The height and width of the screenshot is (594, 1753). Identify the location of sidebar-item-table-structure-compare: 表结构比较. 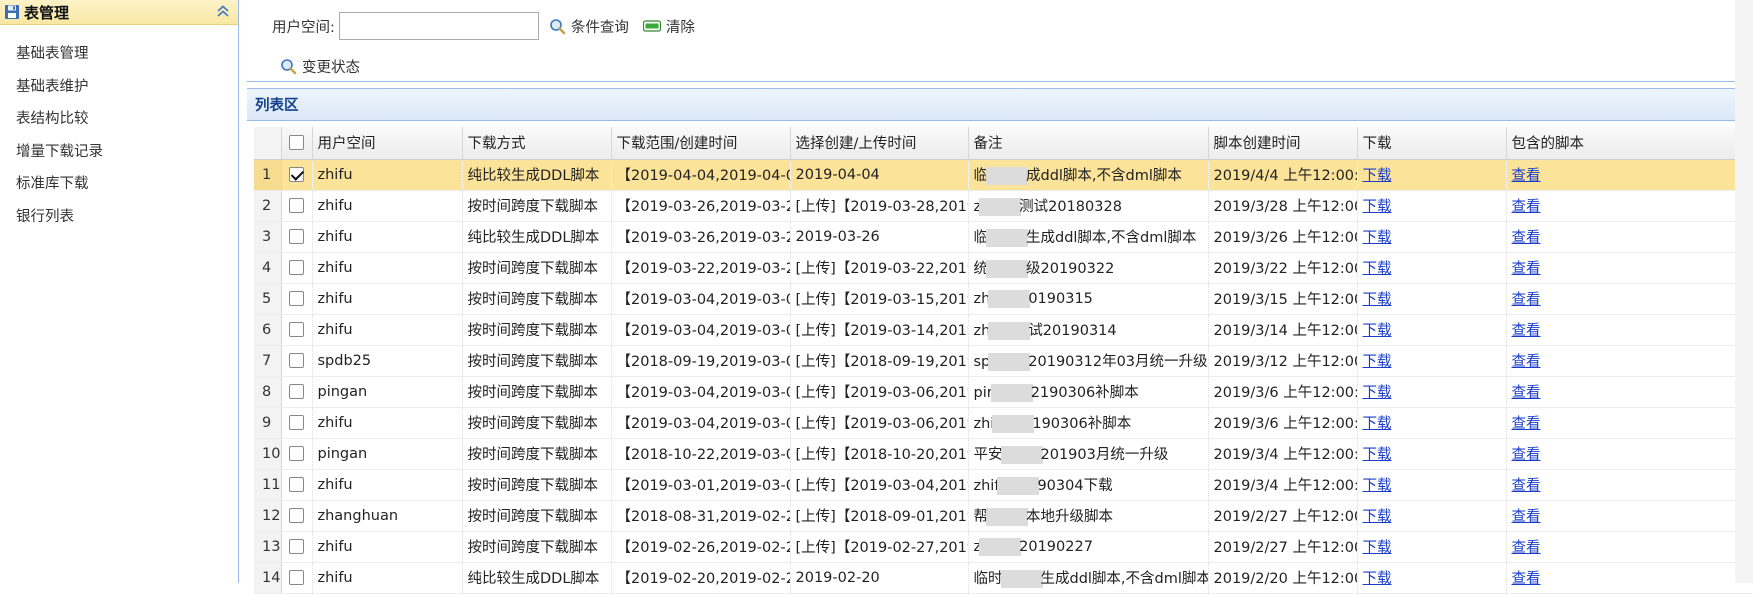
(119, 125).